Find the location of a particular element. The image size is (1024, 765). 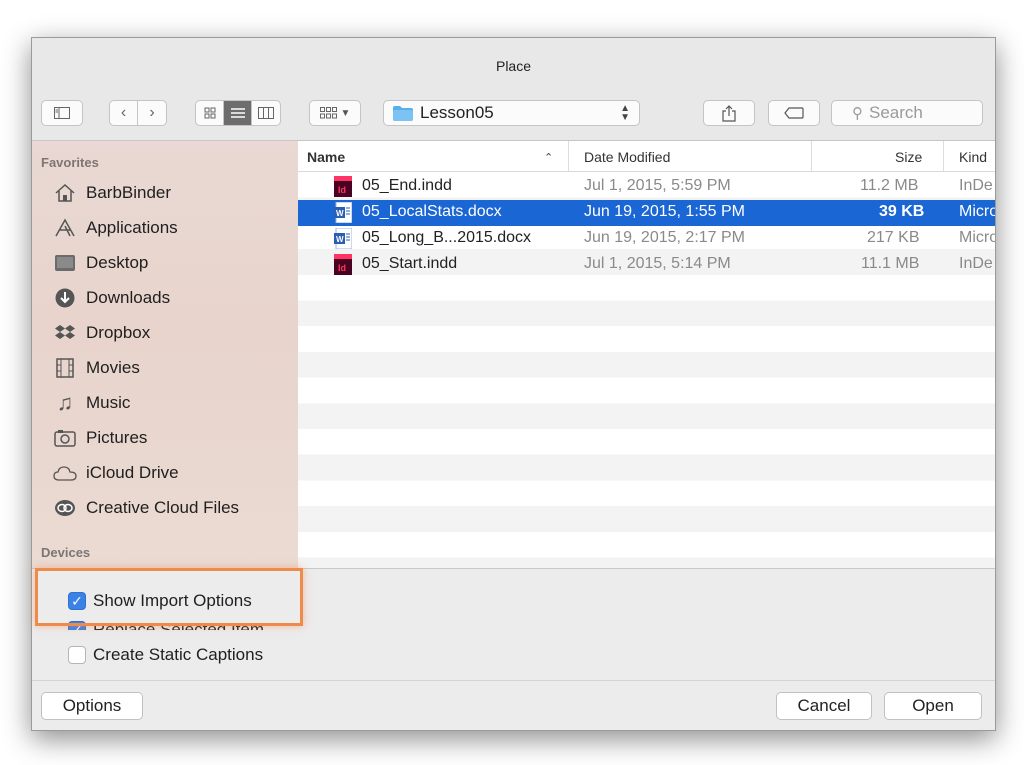

file-size: 39 KB is located at coordinates (902, 211).